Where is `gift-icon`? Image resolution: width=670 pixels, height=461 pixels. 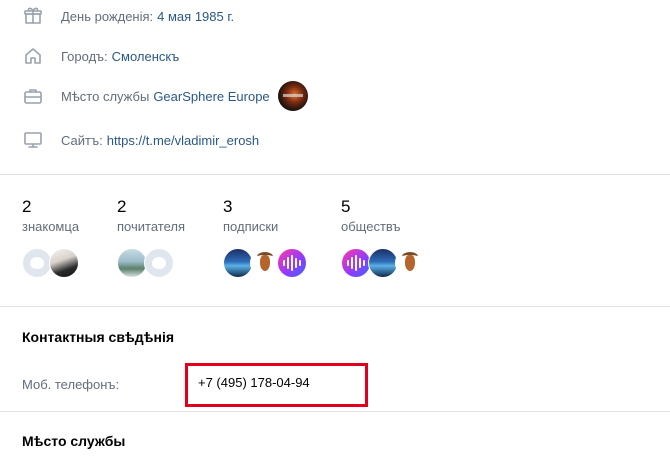 gift-icon is located at coordinates (33, 16).